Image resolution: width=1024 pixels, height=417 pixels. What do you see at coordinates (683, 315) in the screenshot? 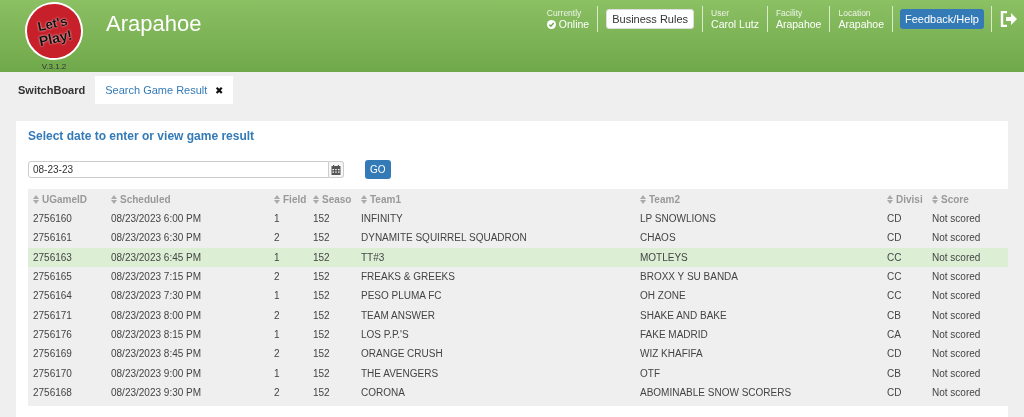
I see `table-cell-text: SHAKE AND BAKE` at bounding box center [683, 315].